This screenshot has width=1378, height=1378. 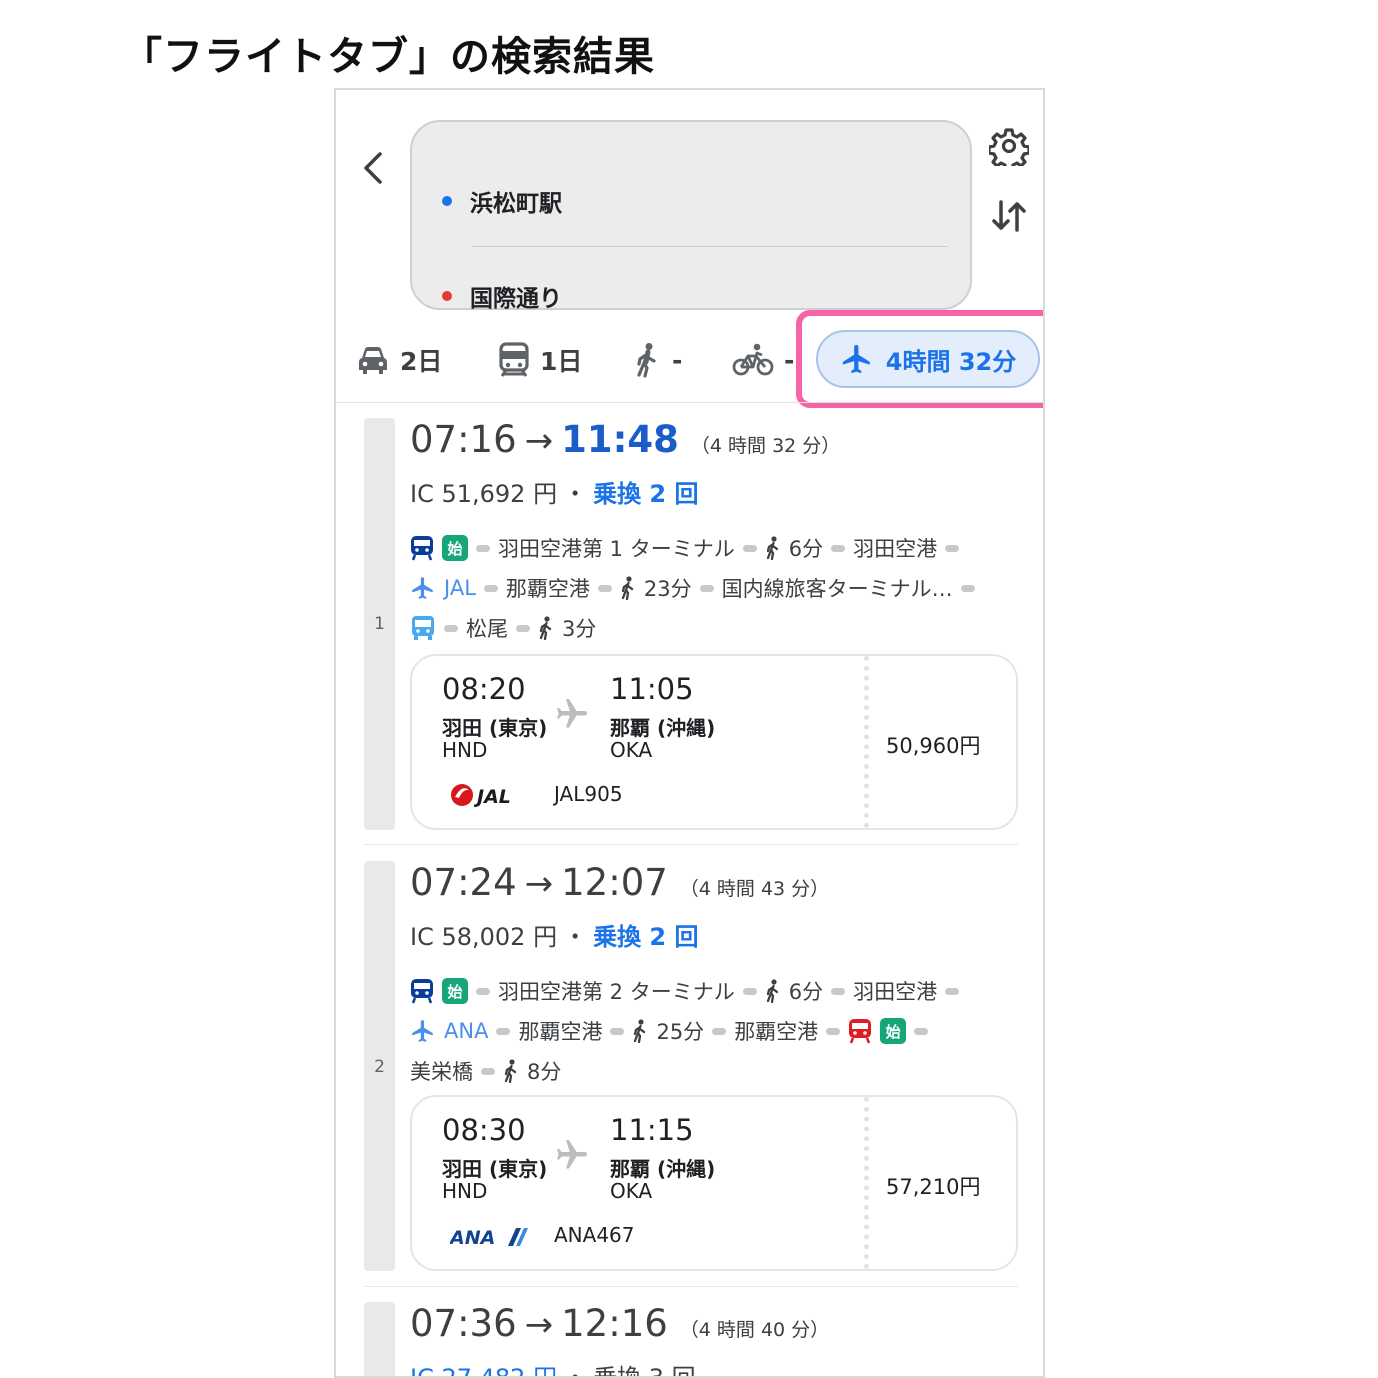 I want to click on fare: IC 51,692 円, so click(x=484, y=494).